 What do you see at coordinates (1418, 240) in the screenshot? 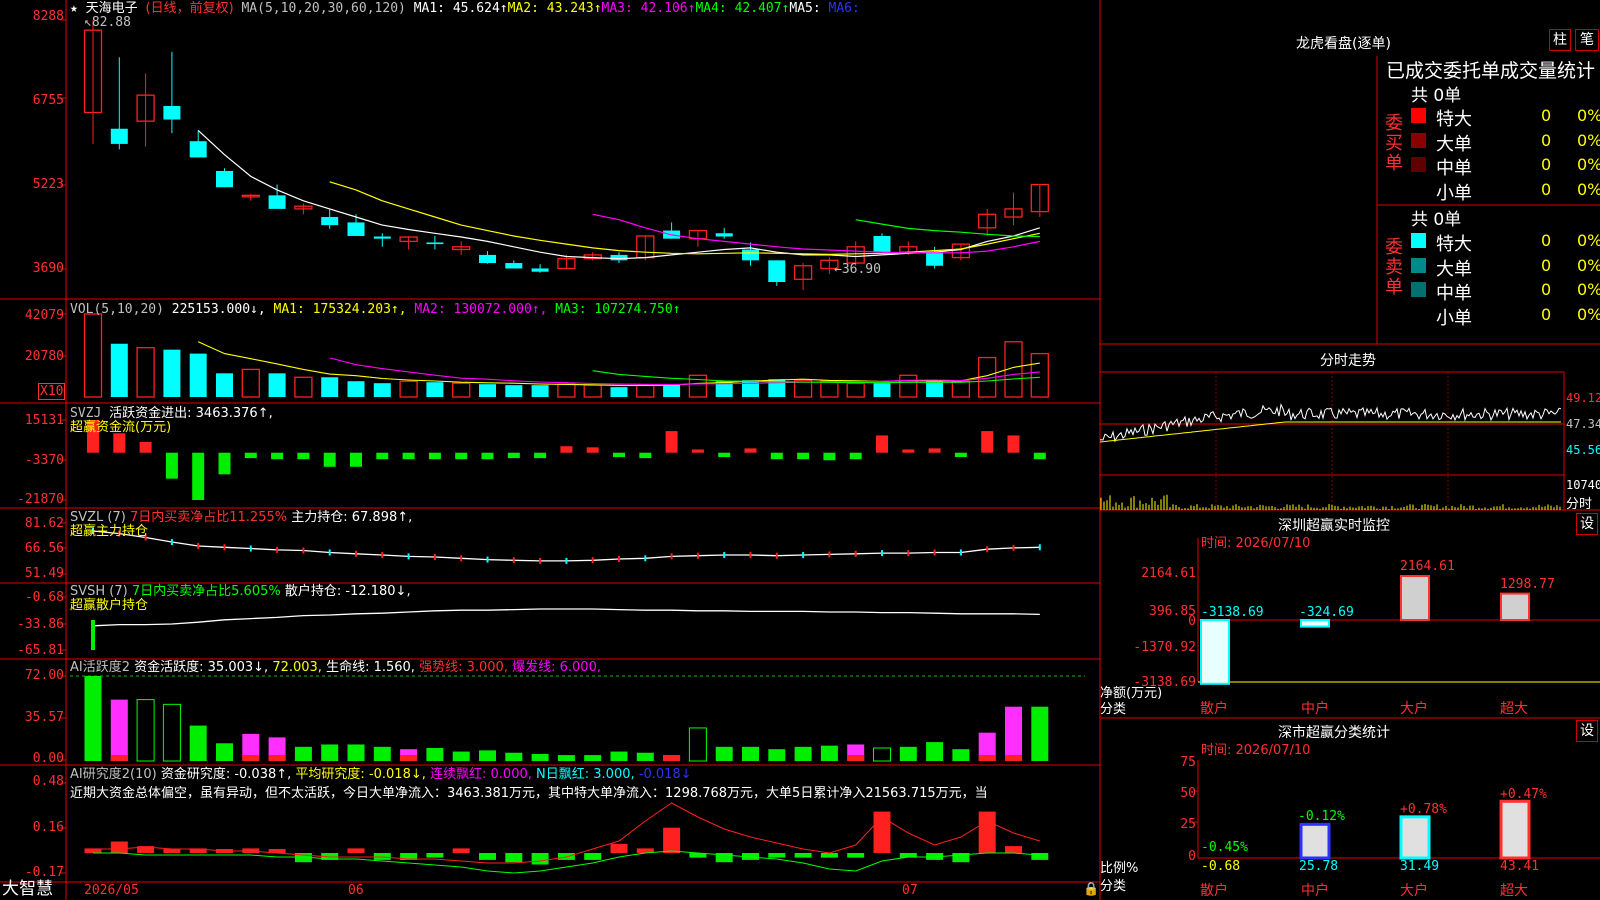
I see `sell-xl-swatch` at bounding box center [1418, 240].